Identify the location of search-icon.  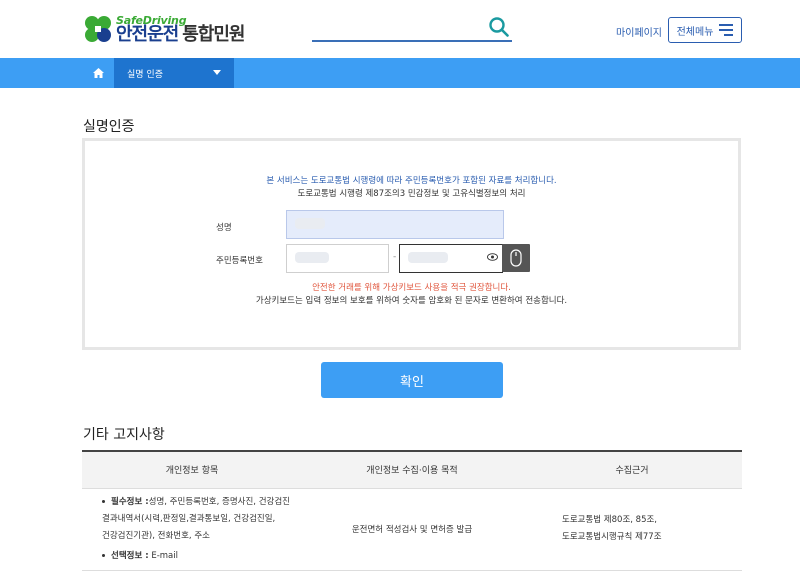
(499, 27).